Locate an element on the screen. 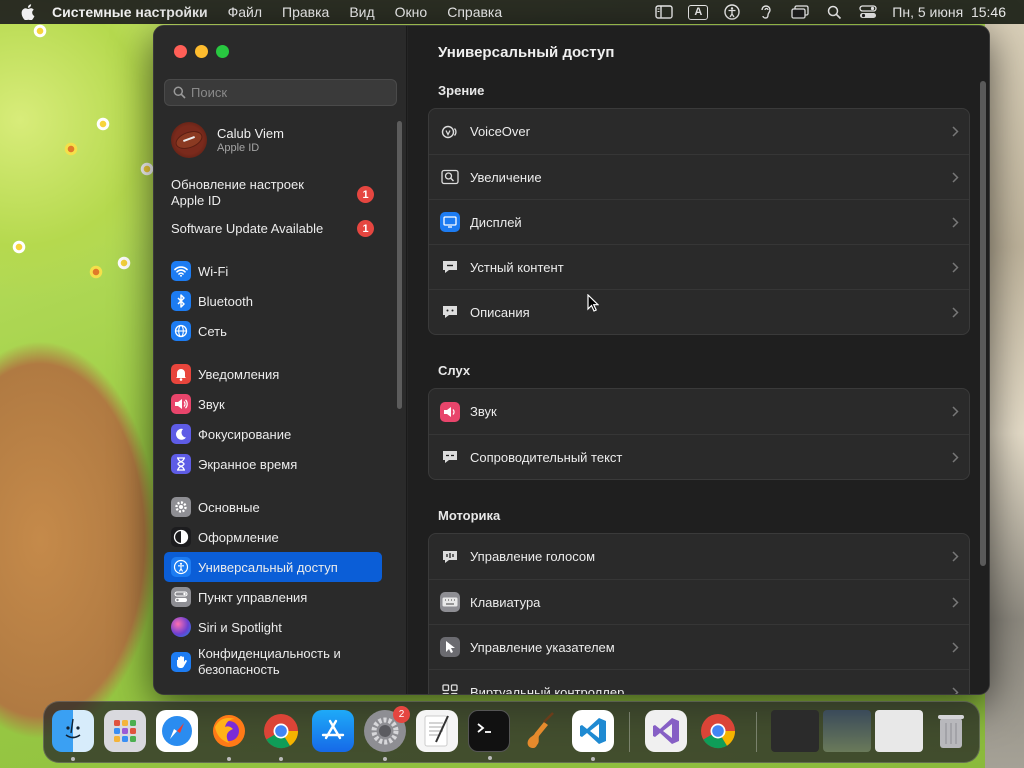 This screenshot has height=768, width=1024. window-controls is located at coordinates (201, 51).